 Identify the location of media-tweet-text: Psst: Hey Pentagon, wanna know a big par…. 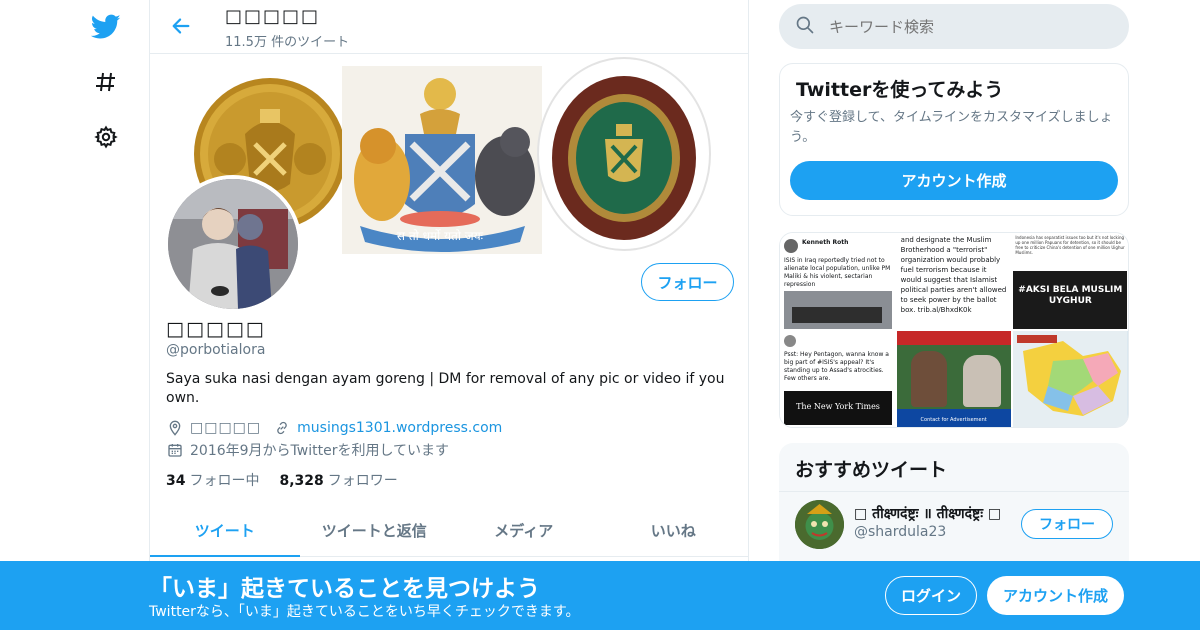
(836, 366).